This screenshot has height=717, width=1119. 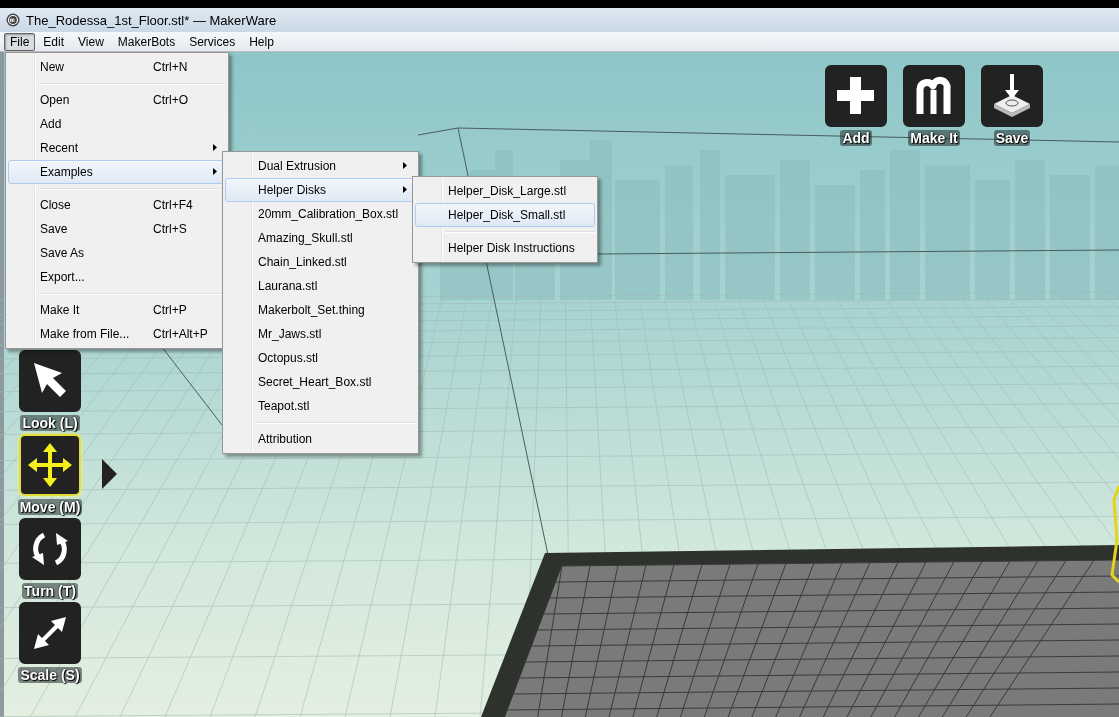 What do you see at coordinates (170, 229) in the screenshot?
I see `shortcut-label: Ctrl+S` at bounding box center [170, 229].